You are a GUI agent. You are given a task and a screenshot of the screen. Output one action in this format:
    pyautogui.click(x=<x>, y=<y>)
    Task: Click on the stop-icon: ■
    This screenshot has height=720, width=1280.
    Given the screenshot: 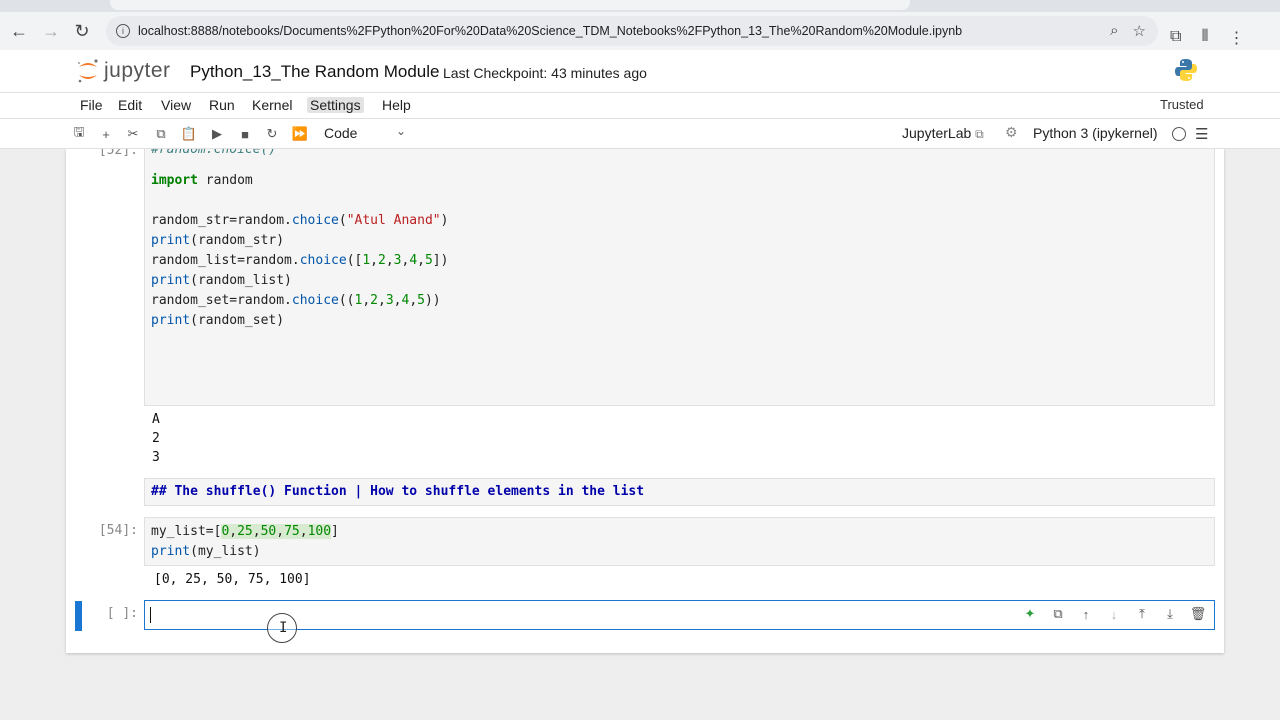 What is the action you would take?
    pyautogui.click(x=245, y=134)
    